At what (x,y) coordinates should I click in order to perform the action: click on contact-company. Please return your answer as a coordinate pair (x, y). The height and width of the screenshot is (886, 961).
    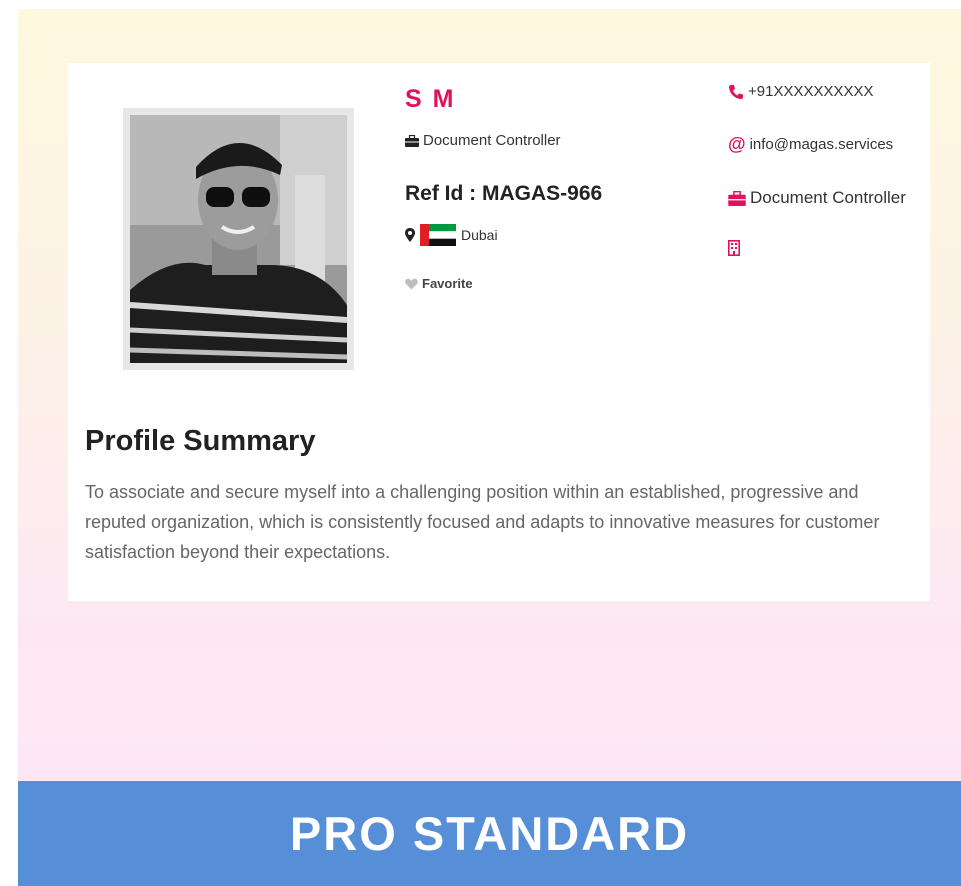
    Looking at the image, I should click on (734, 248).